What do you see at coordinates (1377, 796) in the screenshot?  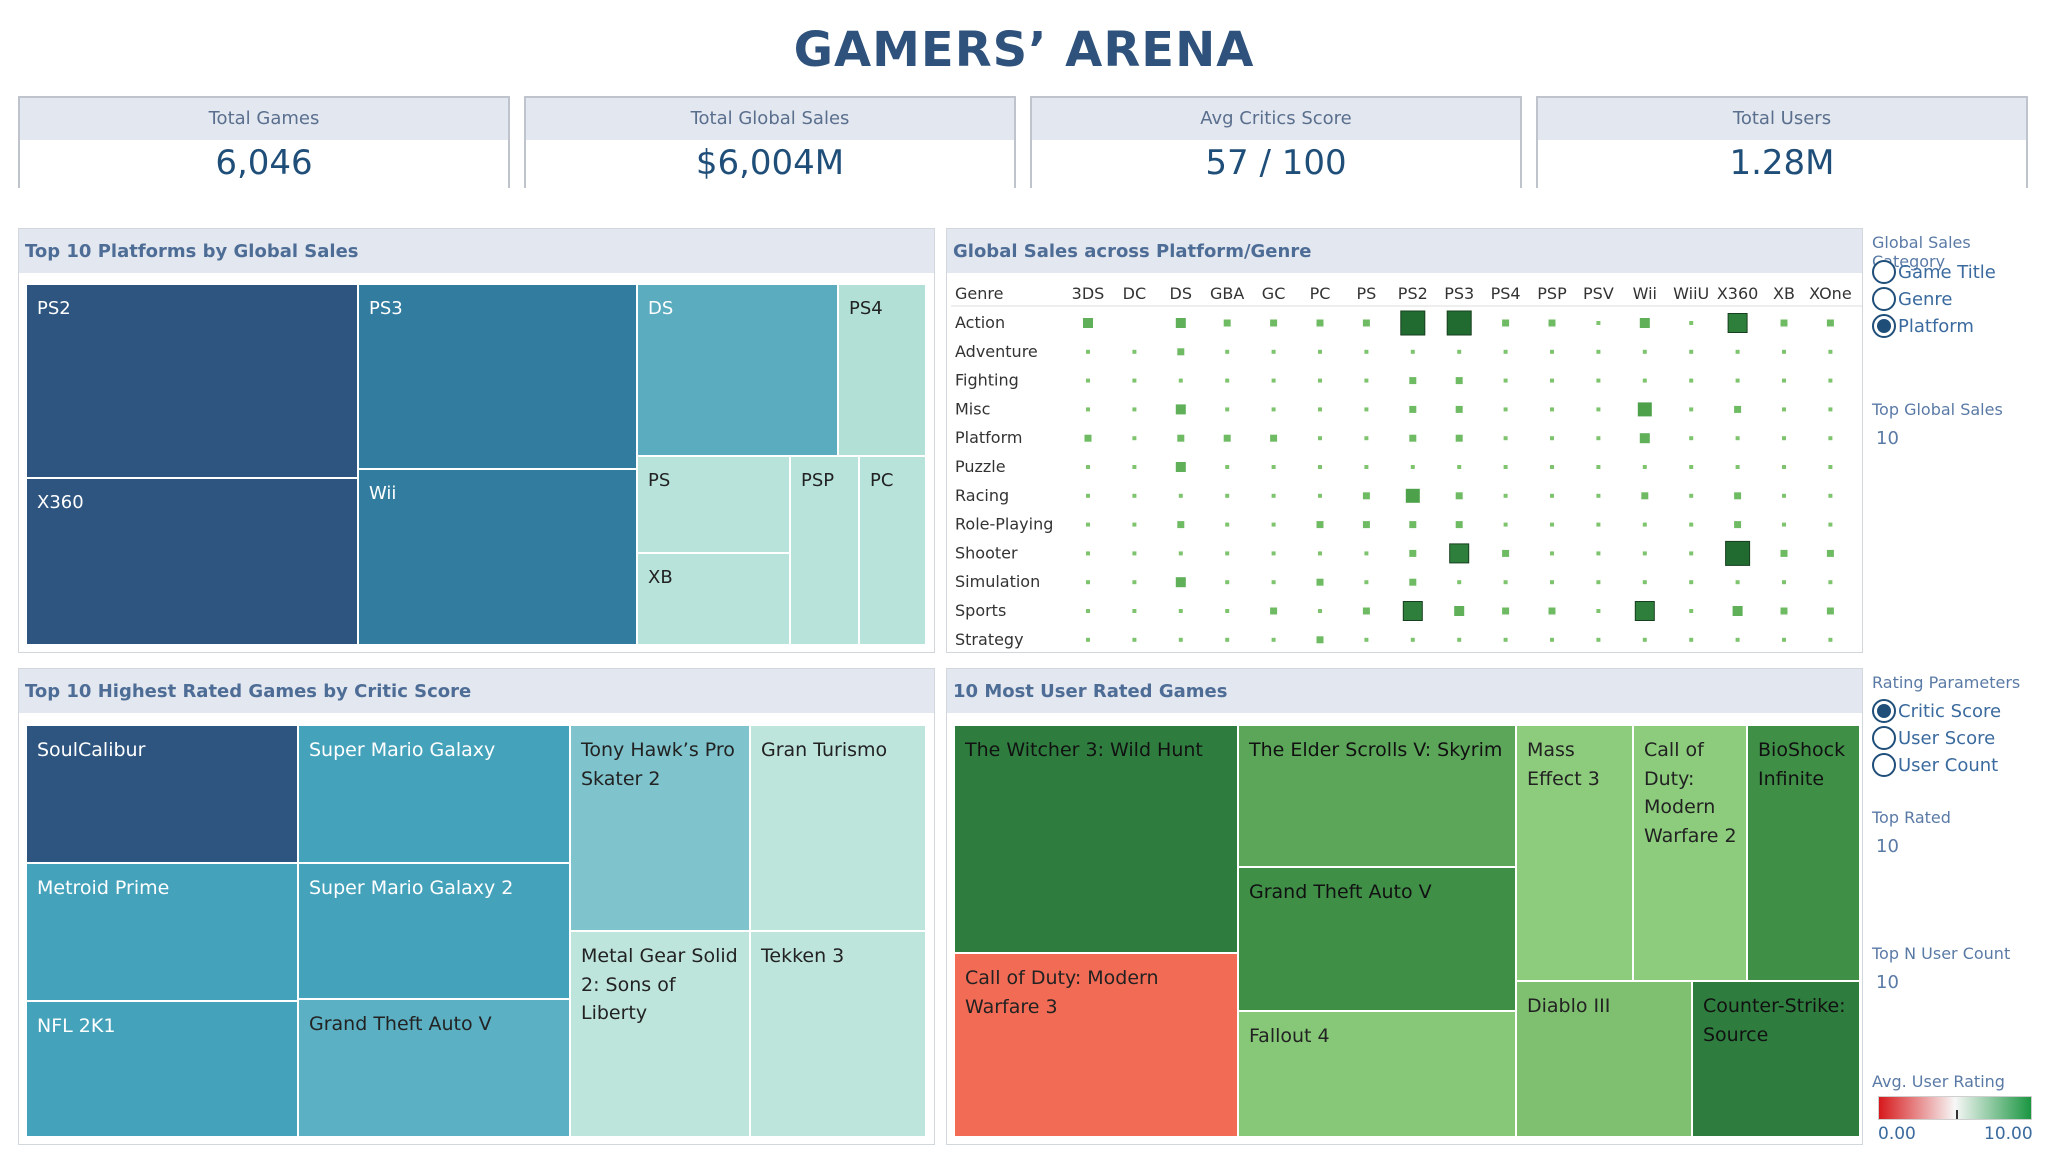 I see `treemap-cell: The Elder Scrolls V: Skyrim` at bounding box center [1377, 796].